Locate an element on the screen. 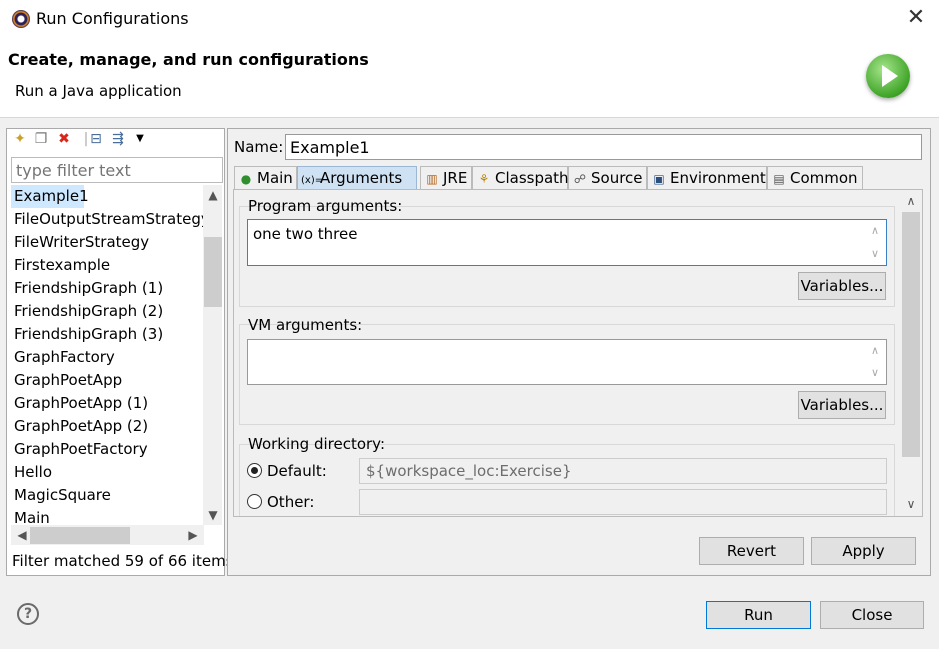 The height and width of the screenshot is (649, 939). list-item: FileOutputStreamStrategy is located at coordinates (107, 219).